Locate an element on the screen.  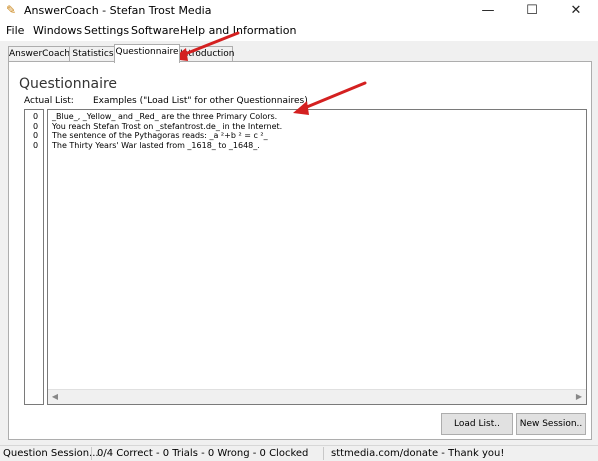
tab-answercoach: AnswerCoach is located at coordinates (39, 54).